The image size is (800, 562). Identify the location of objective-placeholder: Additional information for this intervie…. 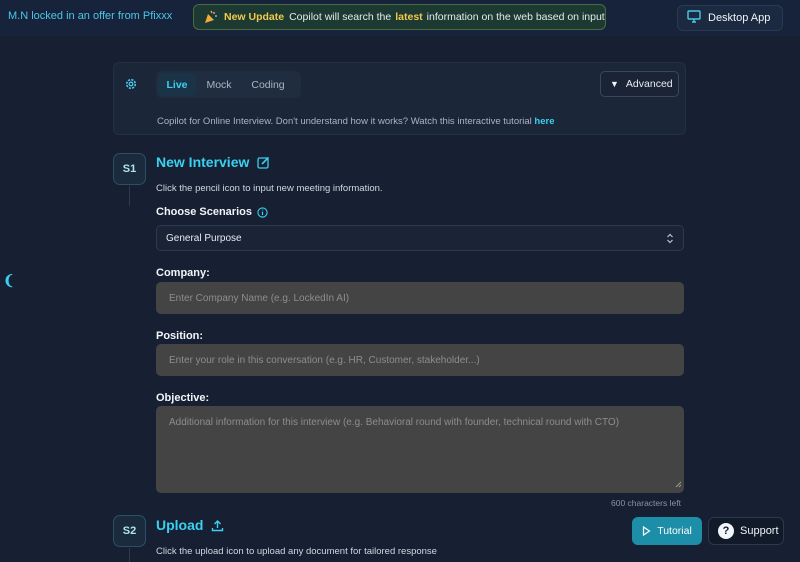
(394, 422).